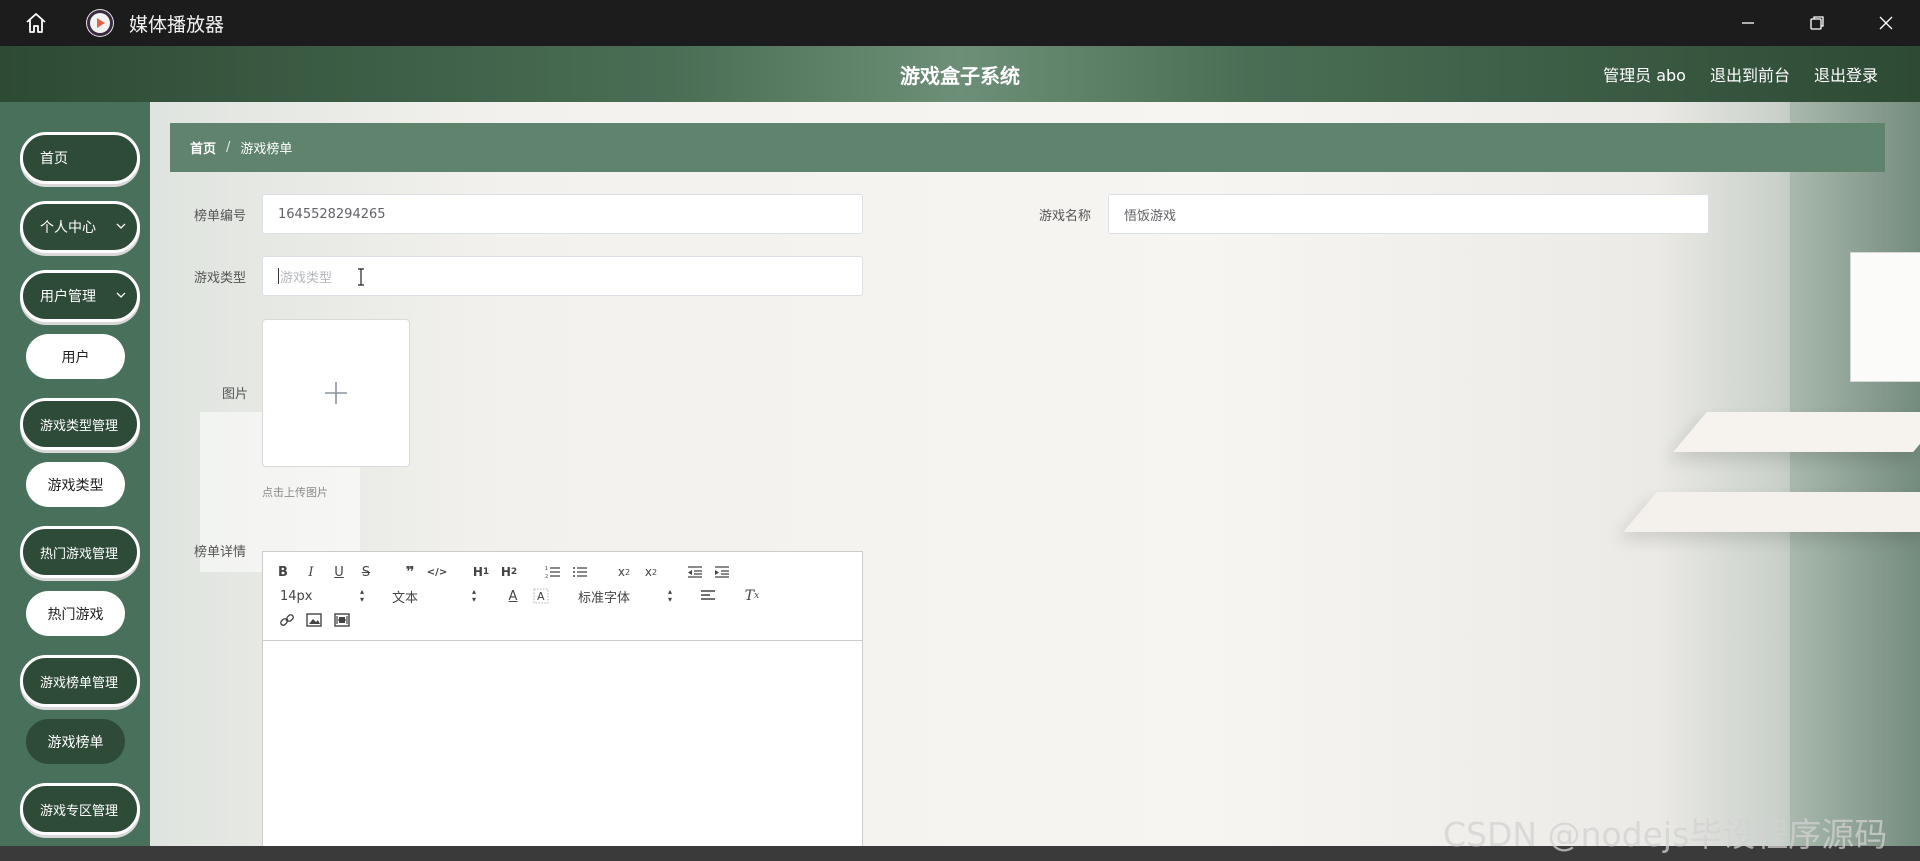  What do you see at coordinates (1846, 74) in the screenshot?
I see `logout-link: 退出登录` at bounding box center [1846, 74].